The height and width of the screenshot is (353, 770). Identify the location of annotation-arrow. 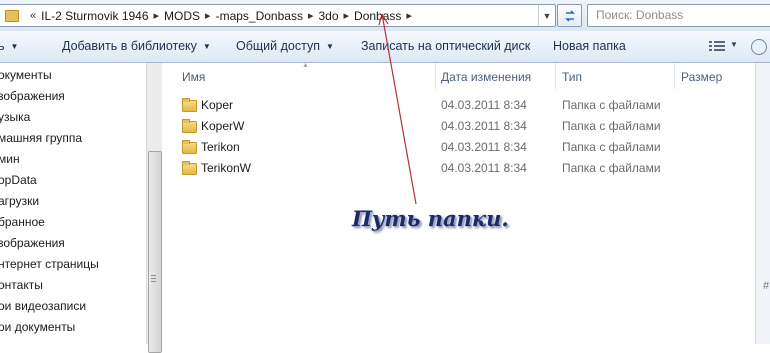
(397, 109).